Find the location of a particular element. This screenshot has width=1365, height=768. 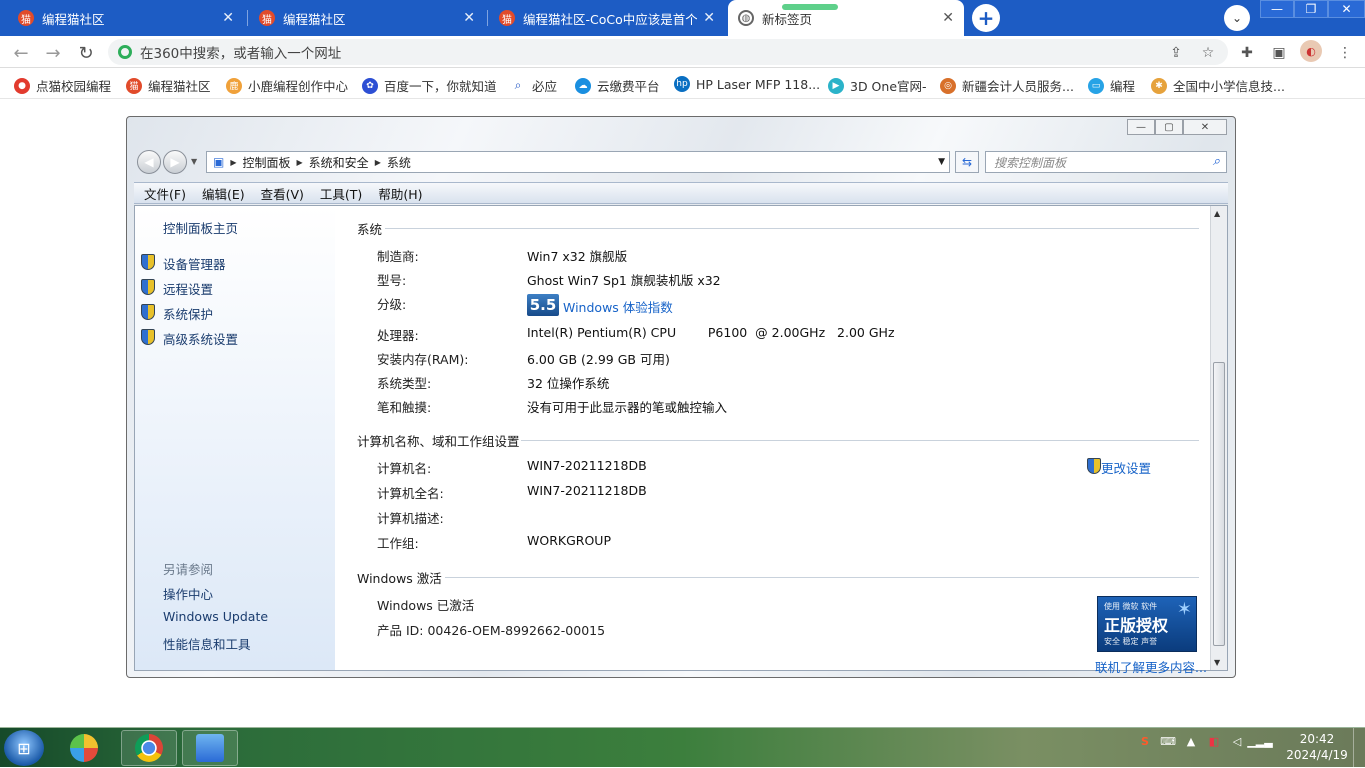

bookmark-item: ● 点猫校园编程 is located at coordinates (62, 85).